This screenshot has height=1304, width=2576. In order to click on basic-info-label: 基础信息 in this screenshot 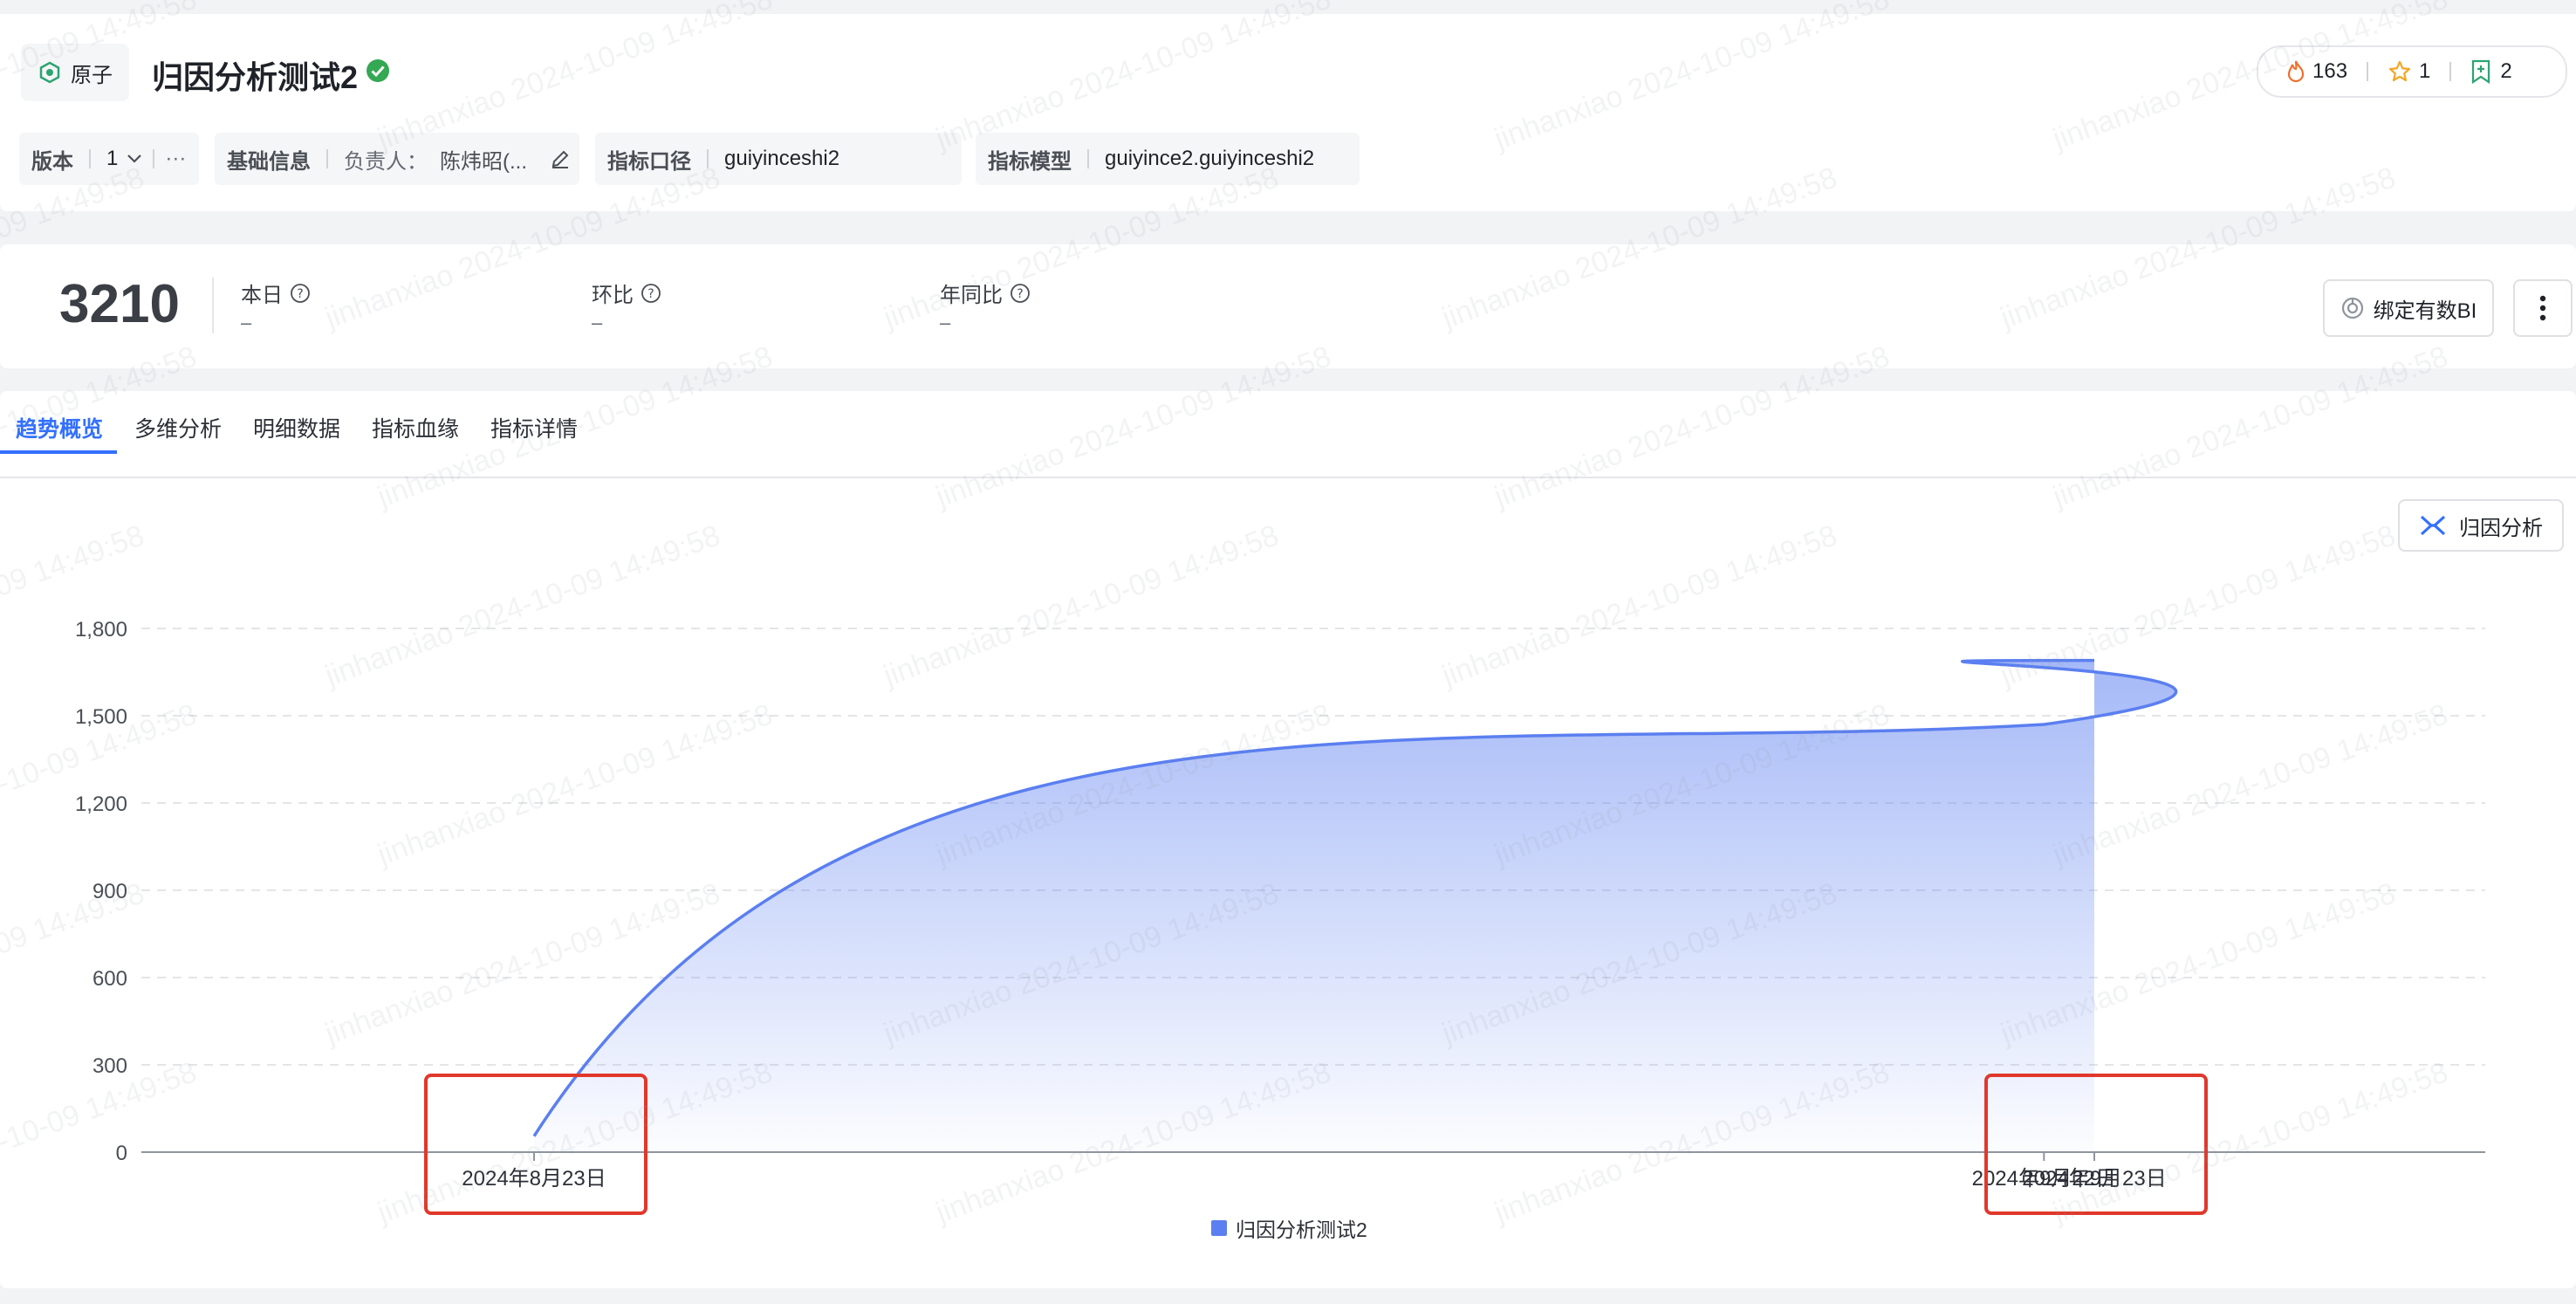, I will do `click(269, 161)`.